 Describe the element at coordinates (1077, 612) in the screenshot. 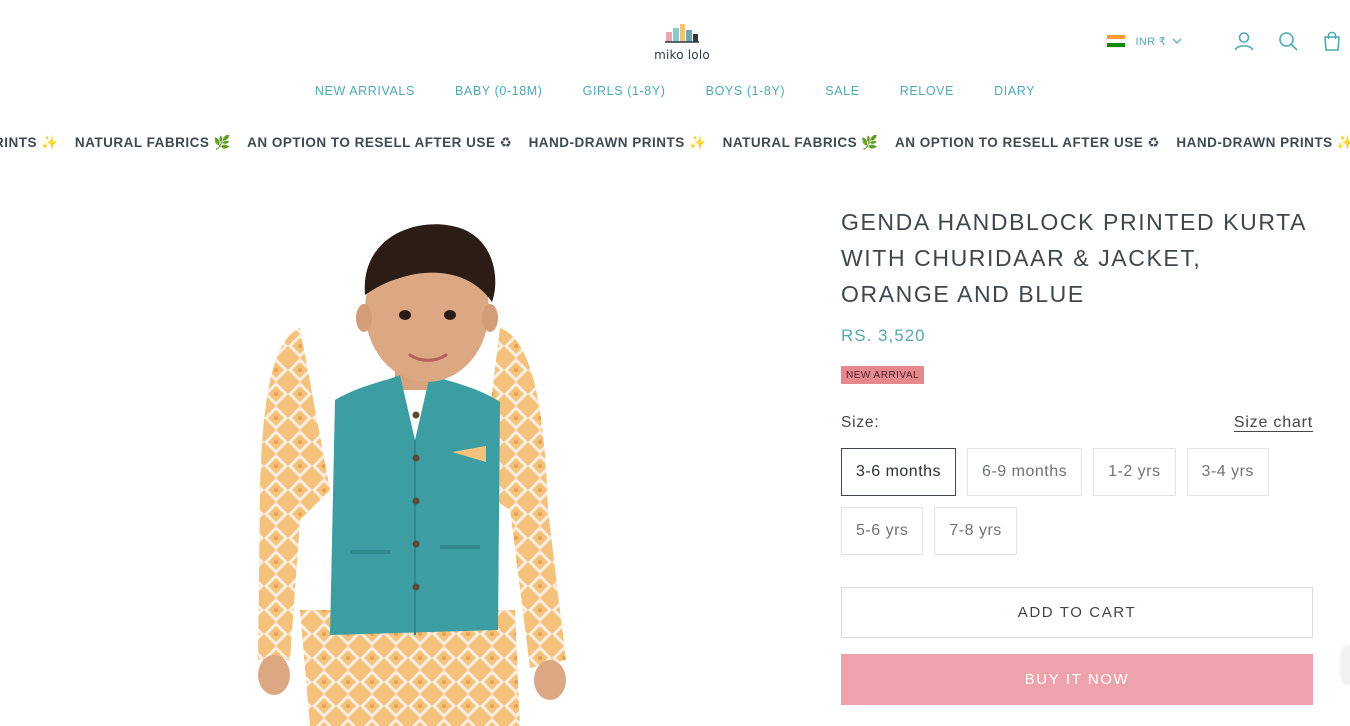

I see `add-to-cart-button: ADD TO CART` at that location.